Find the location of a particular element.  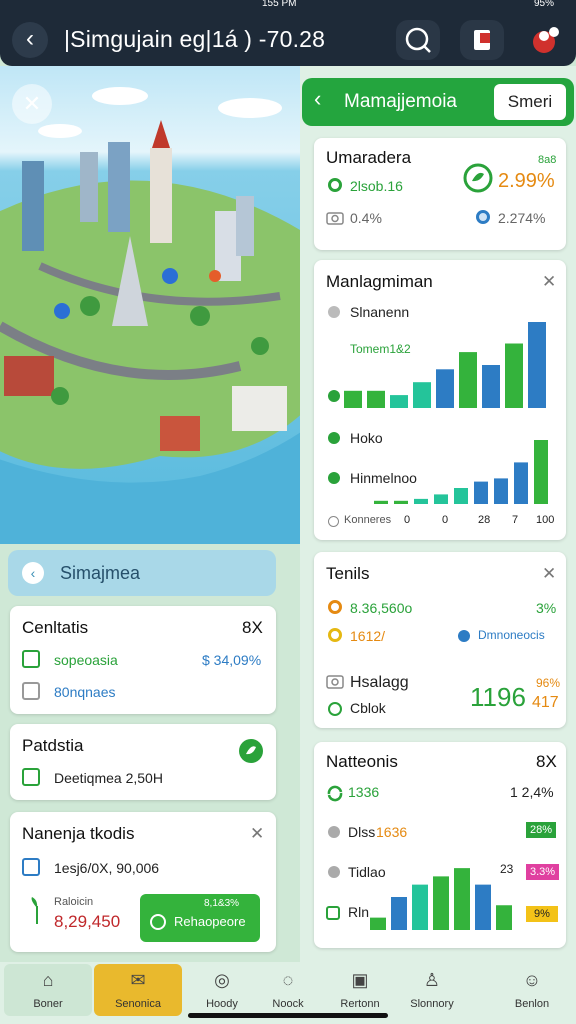

nav-item-home: ⌂ Boner is located at coordinates (48, 990).